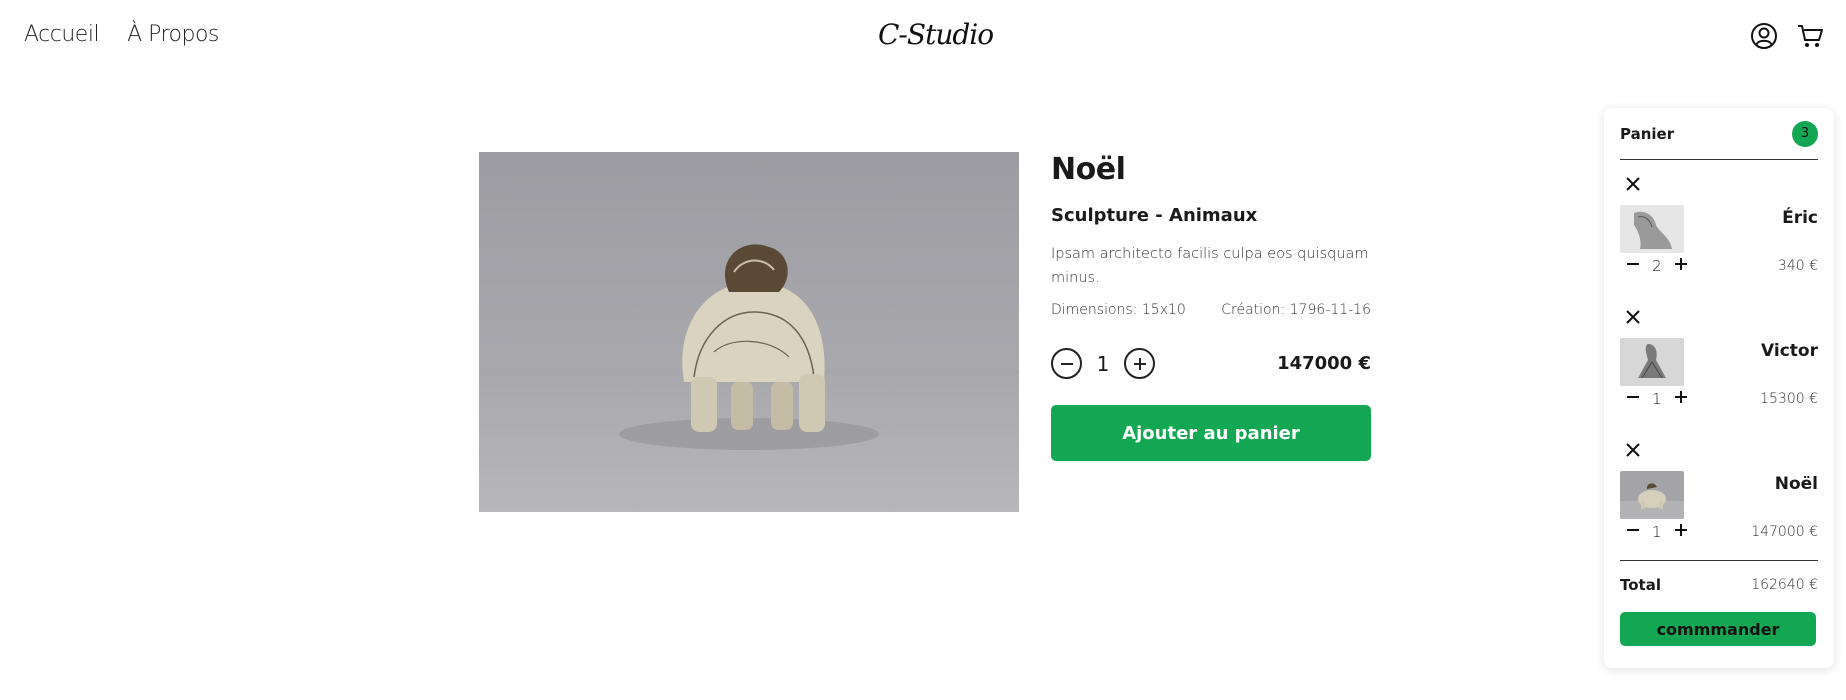 This screenshot has height=700, width=1846. What do you see at coordinates (1789, 351) in the screenshot?
I see `cart-item-name: Victor` at bounding box center [1789, 351].